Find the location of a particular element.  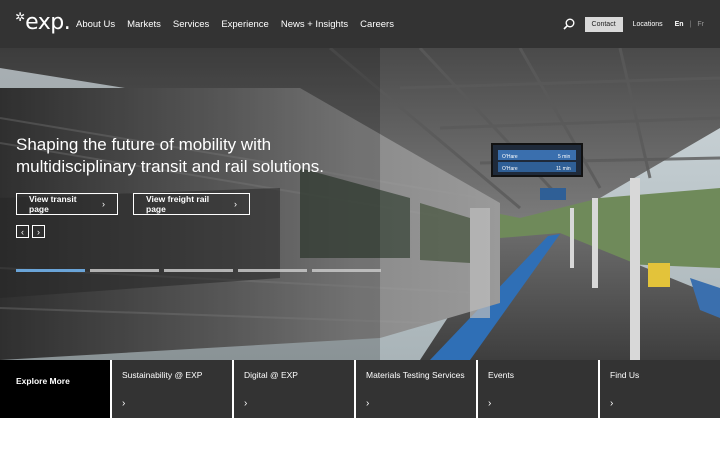

platform-display-sign: O'Hare O'Hare 5 min 11 min is located at coordinates (537, 160).